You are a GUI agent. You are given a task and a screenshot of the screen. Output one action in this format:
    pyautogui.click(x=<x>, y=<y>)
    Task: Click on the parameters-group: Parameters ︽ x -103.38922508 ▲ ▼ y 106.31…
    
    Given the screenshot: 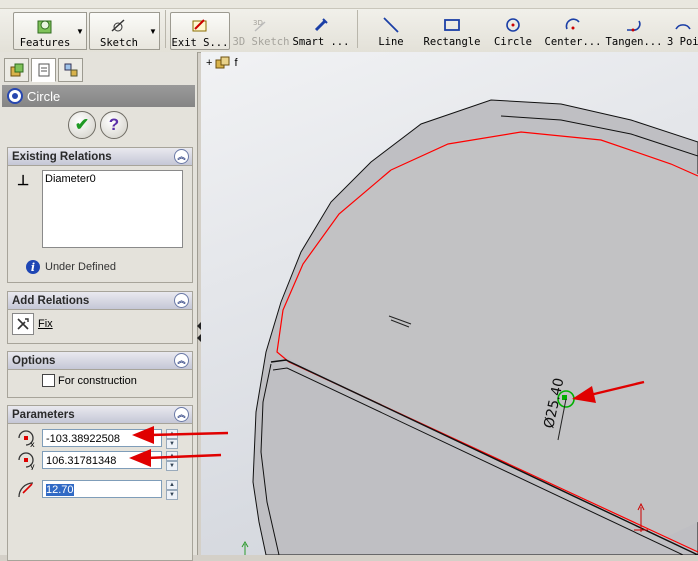 What is the action you would take?
    pyautogui.click(x=100, y=483)
    